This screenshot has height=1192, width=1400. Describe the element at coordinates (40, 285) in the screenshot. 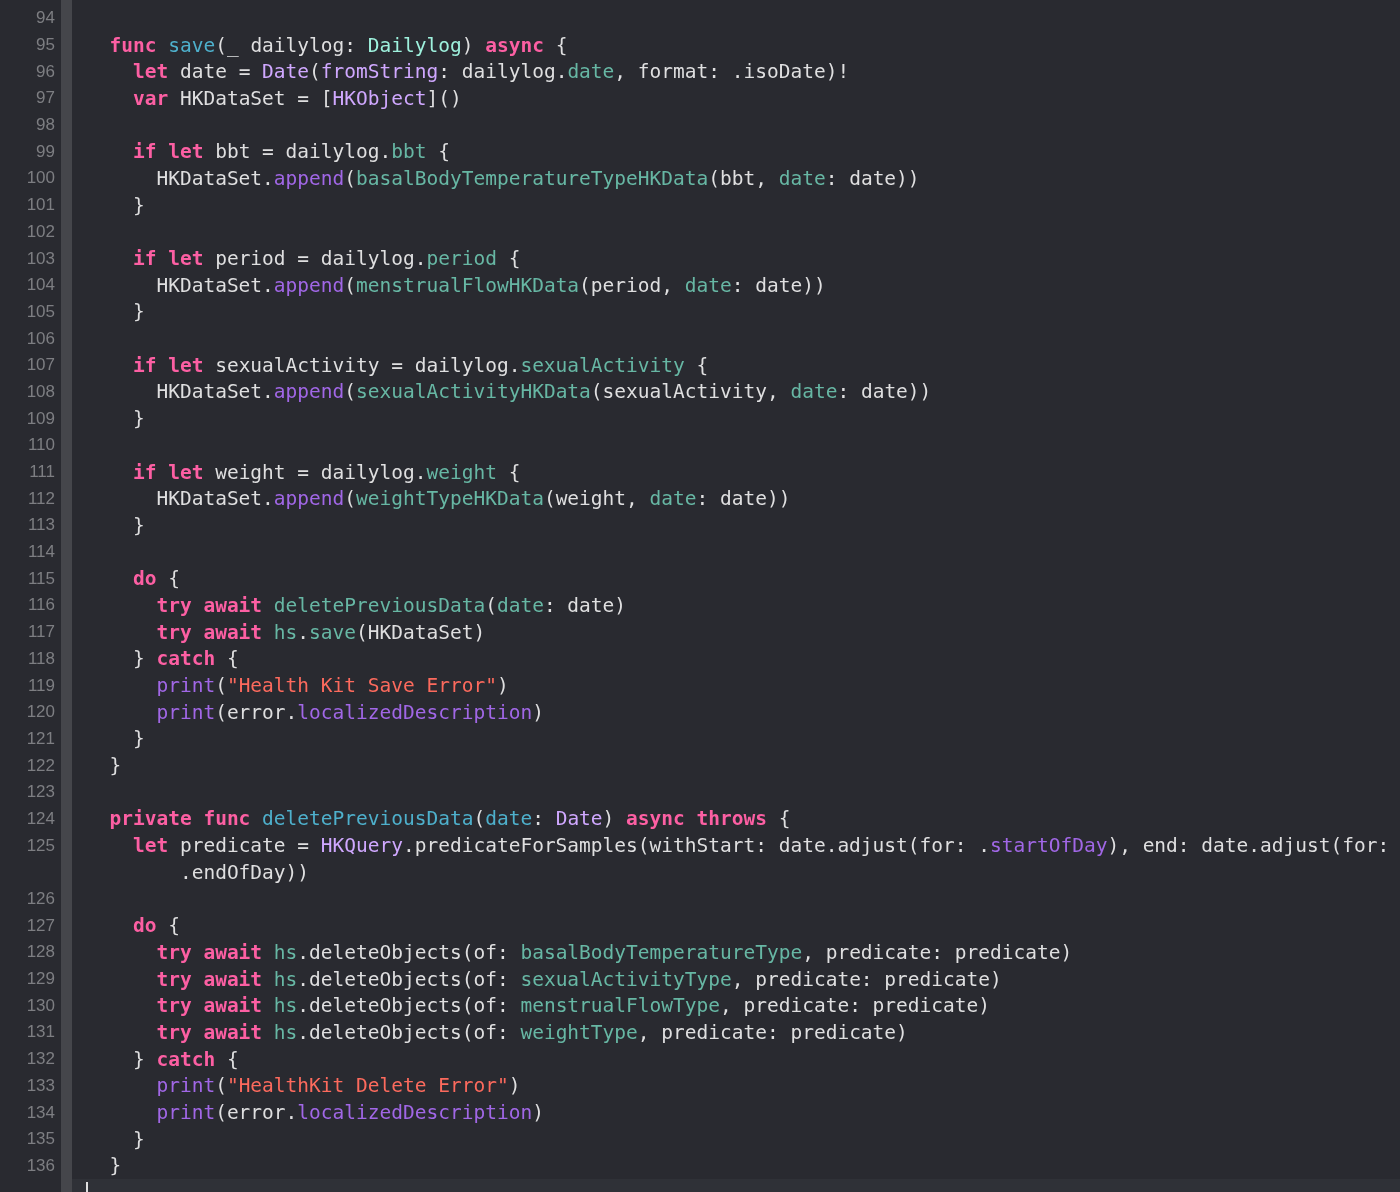

I see `line-number: 104` at that location.